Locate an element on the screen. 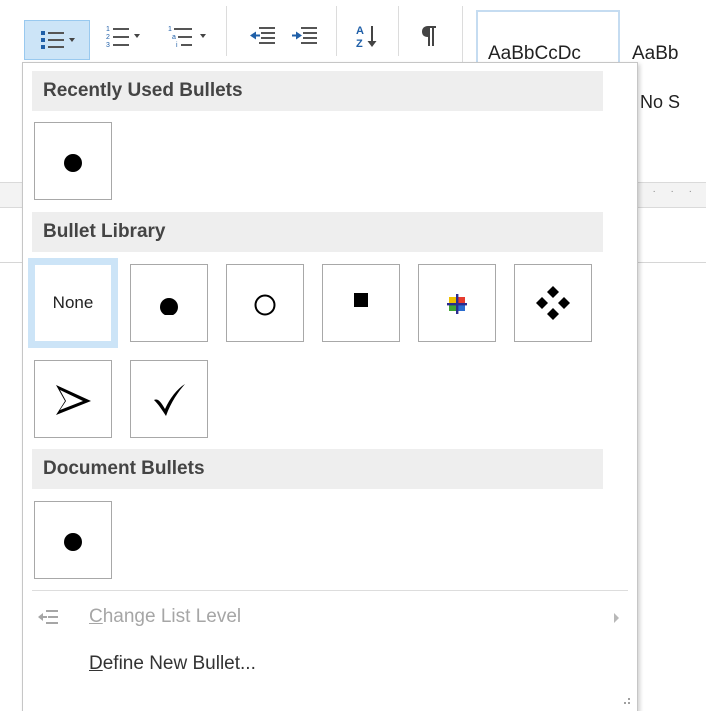  hollow-circle-bullet-icon is located at coordinates (265, 305).